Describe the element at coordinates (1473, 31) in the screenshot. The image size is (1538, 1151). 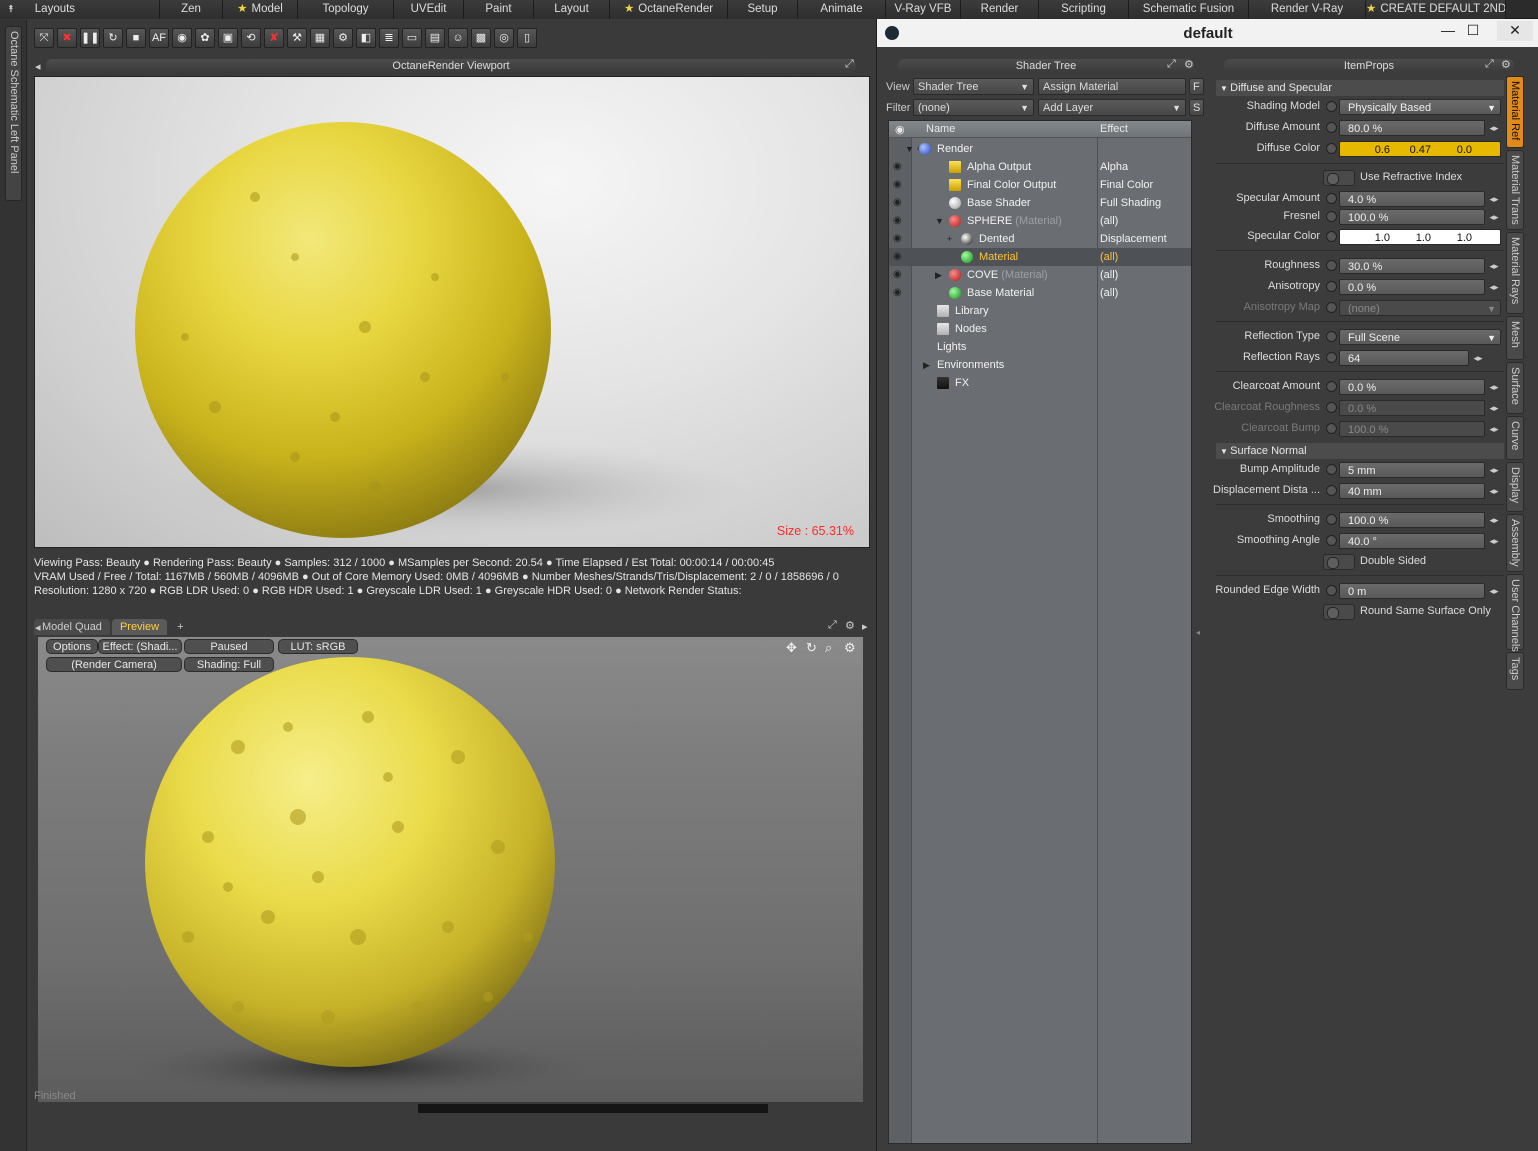
I see `maximize-button: ☐` at that location.